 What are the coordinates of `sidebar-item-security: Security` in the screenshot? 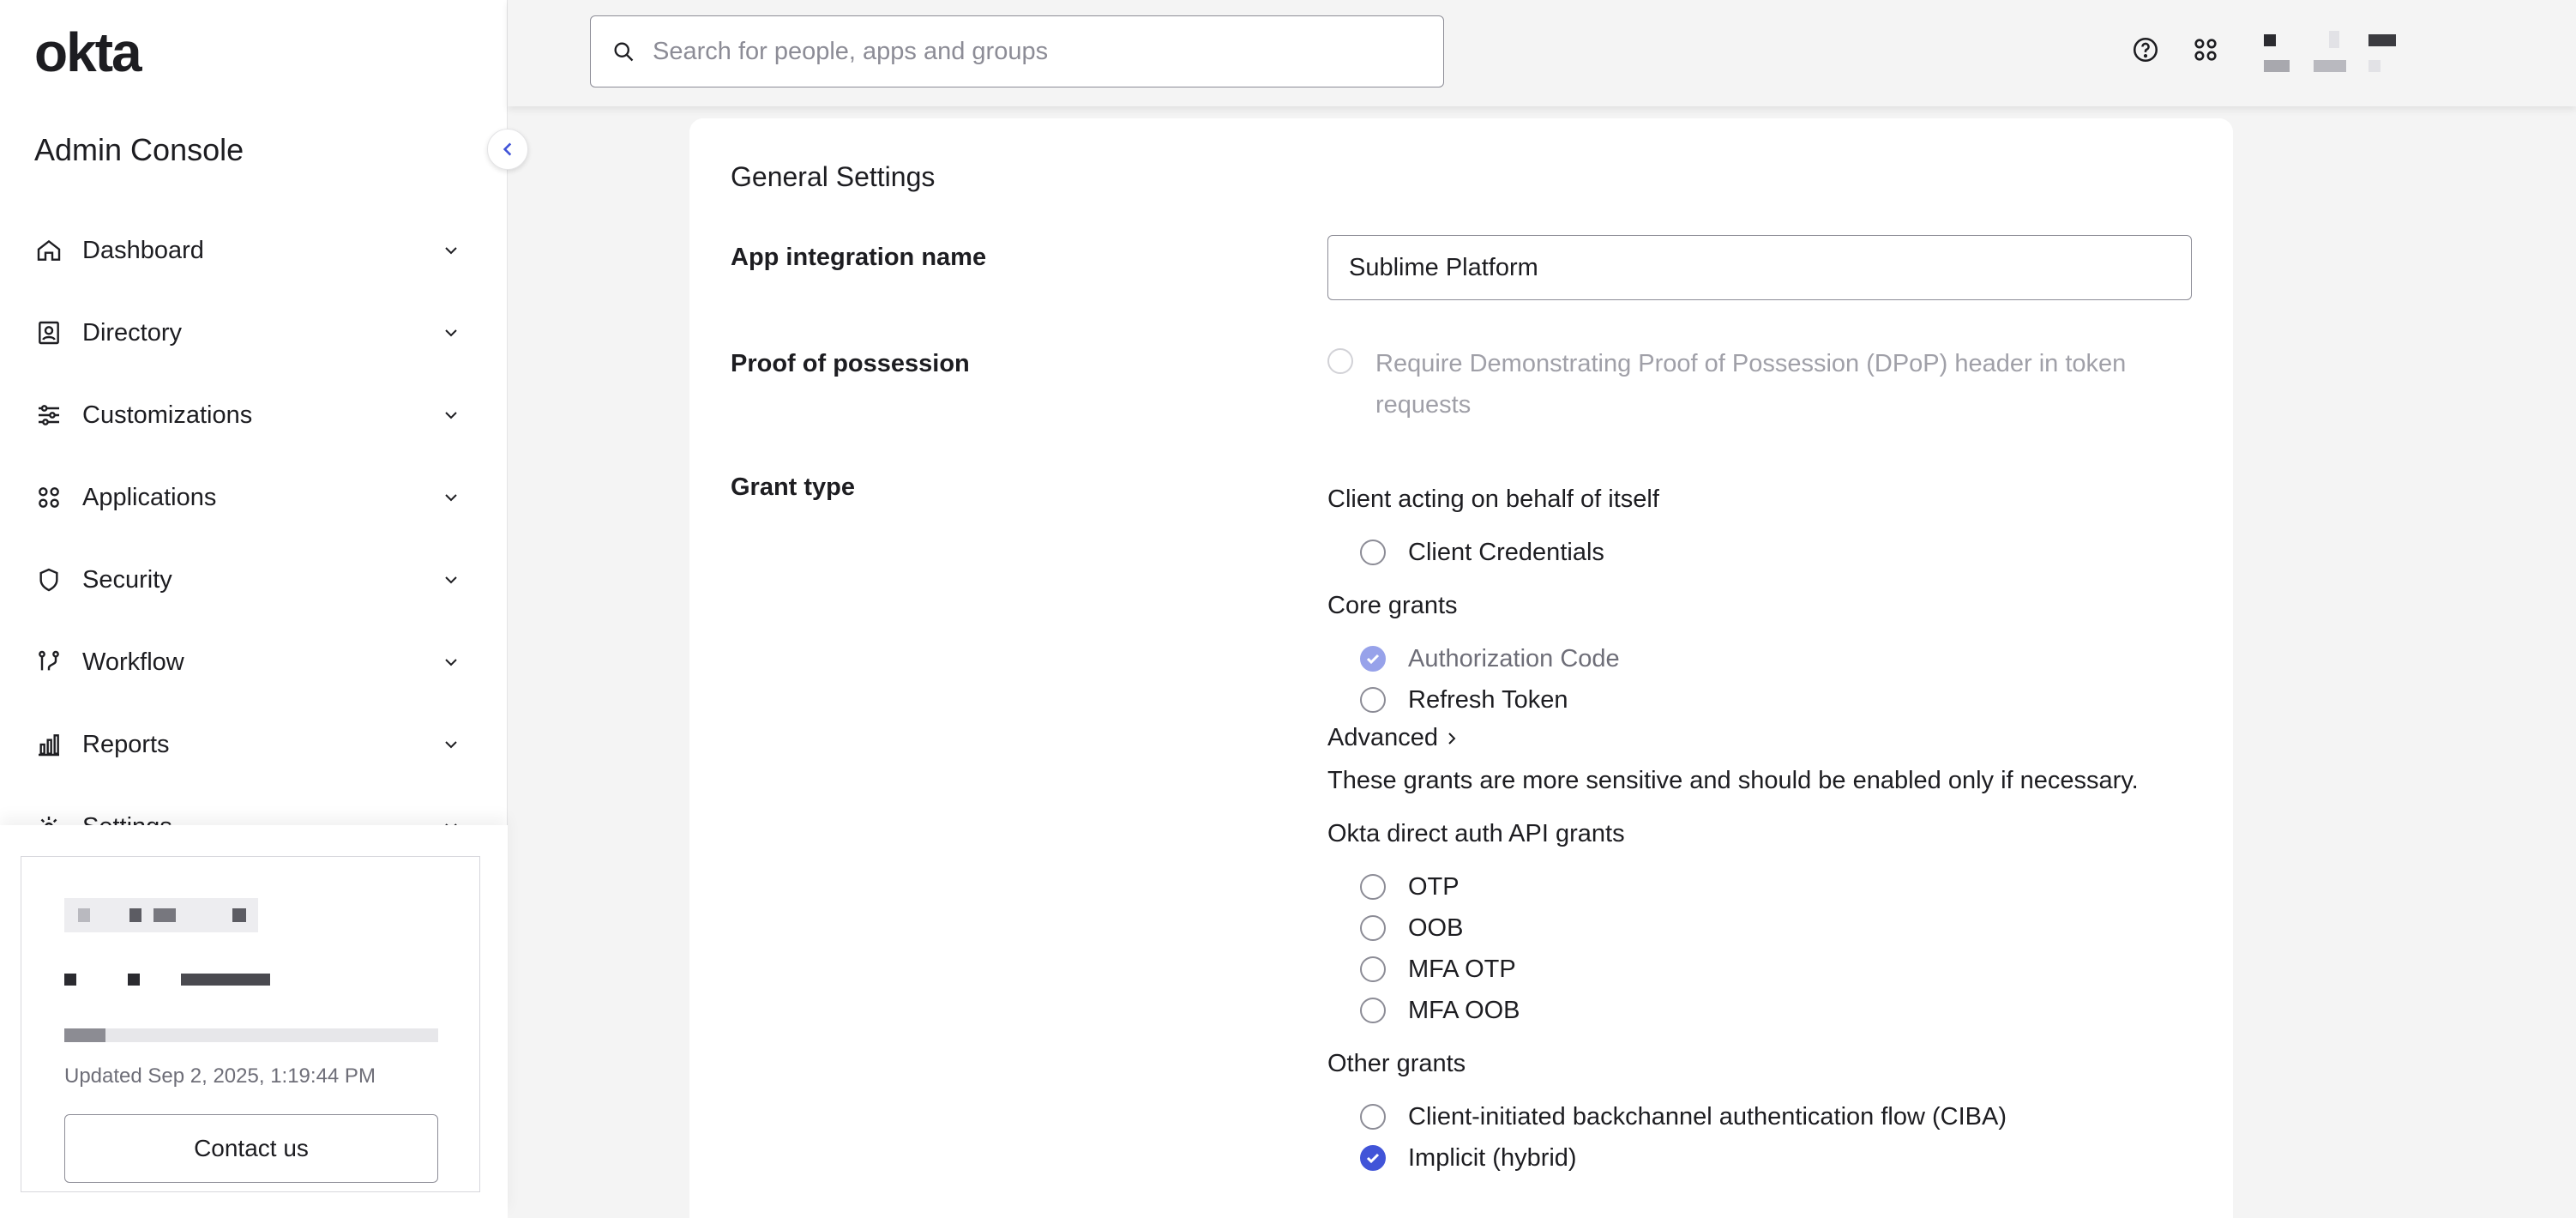 It's located at (254, 580).